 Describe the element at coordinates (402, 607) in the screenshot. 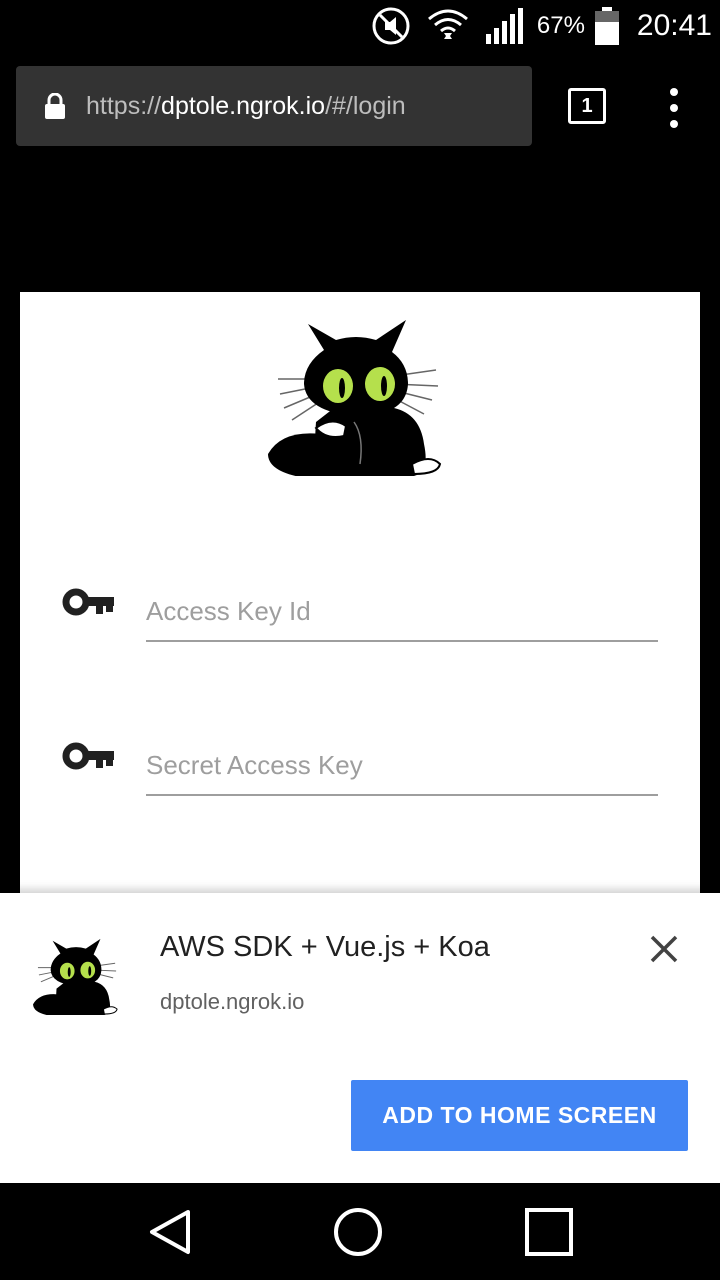

I see `access-key-id-input` at that location.